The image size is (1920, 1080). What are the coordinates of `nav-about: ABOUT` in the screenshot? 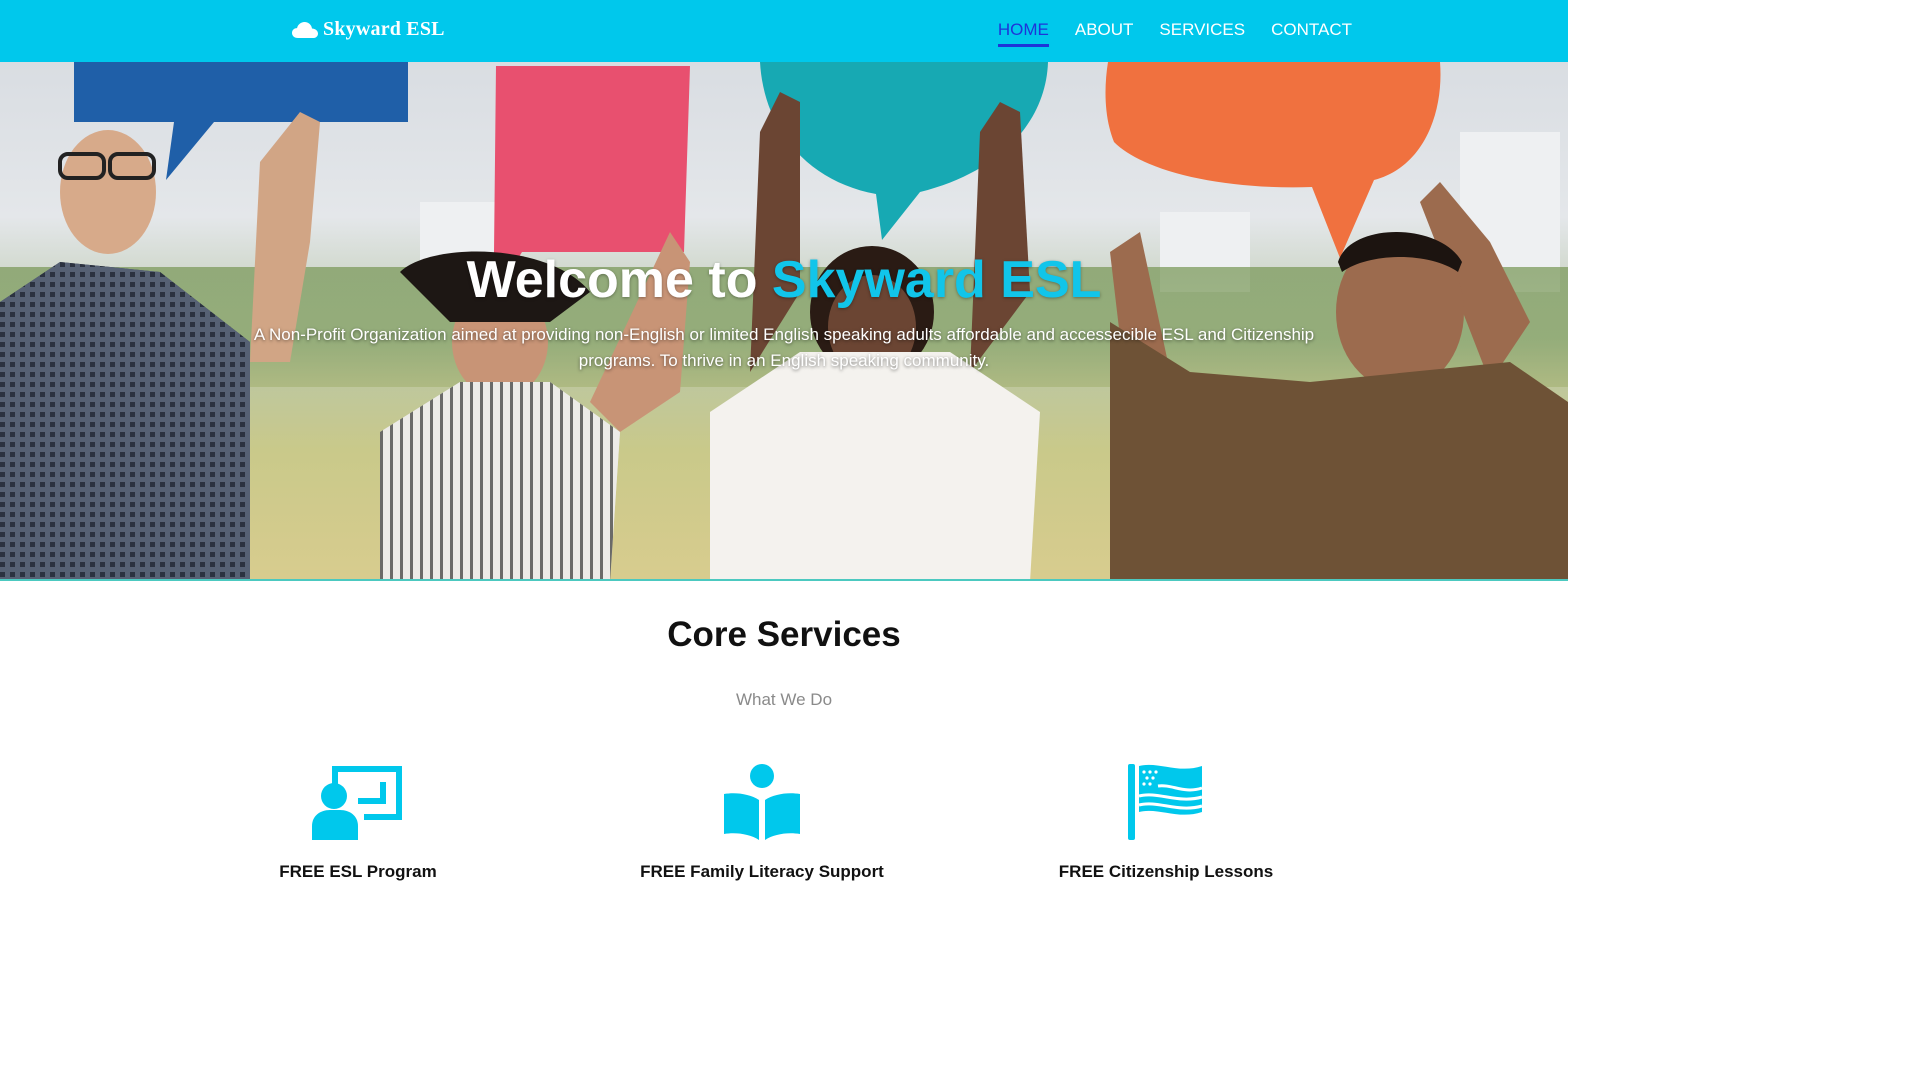 It's located at (1104, 33).